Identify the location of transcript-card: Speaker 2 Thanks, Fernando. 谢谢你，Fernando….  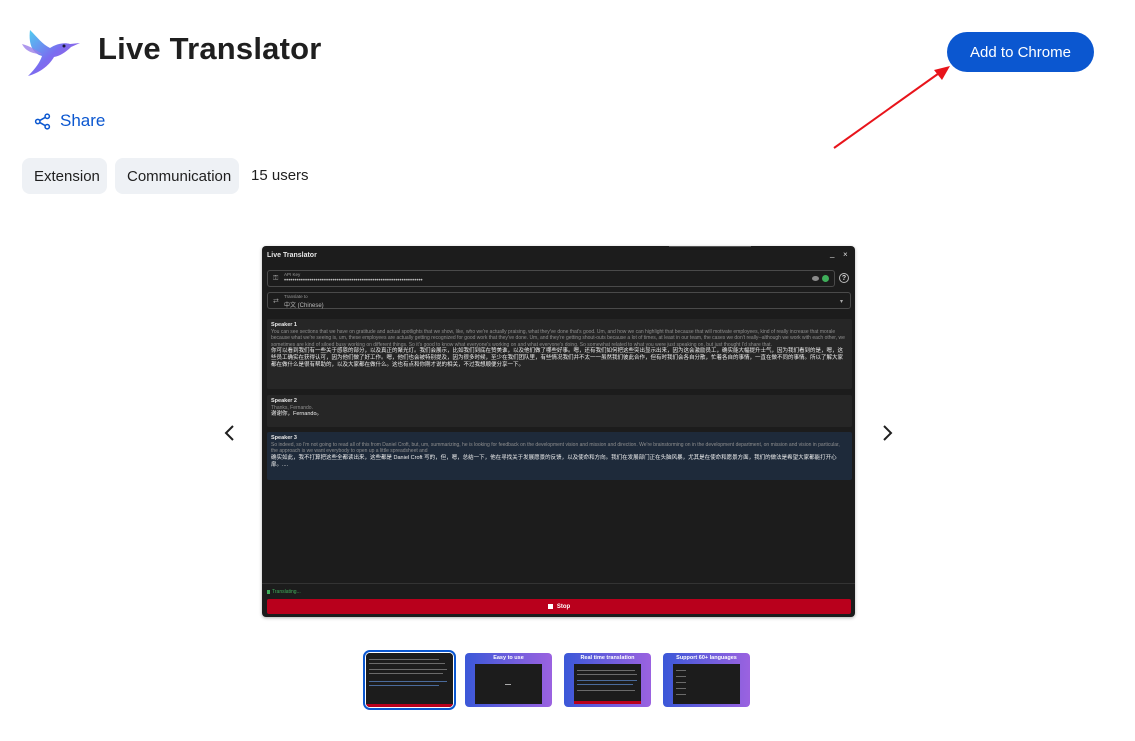
(559, 411).